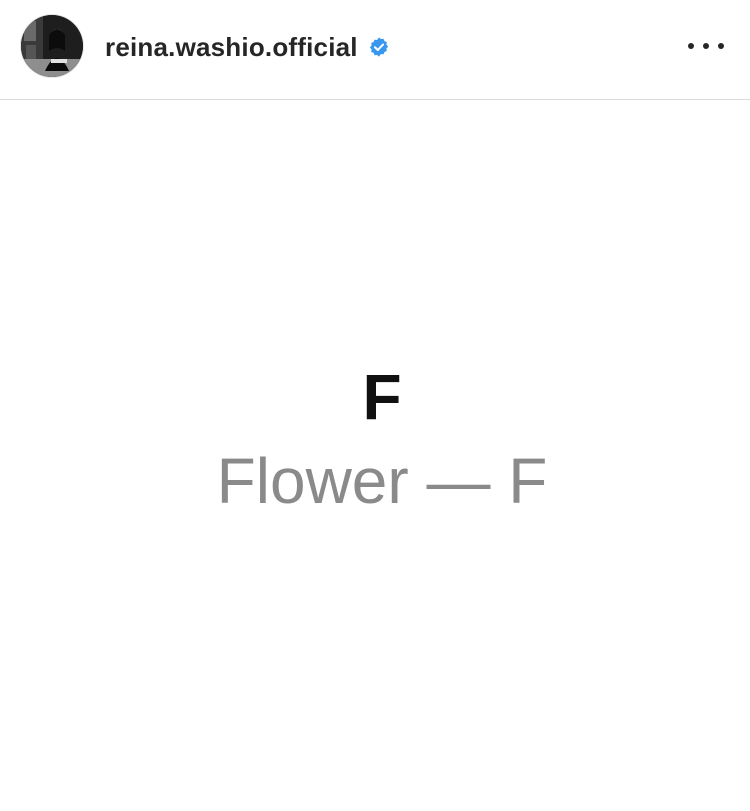  I want to click on avatar, so click(52, 46).